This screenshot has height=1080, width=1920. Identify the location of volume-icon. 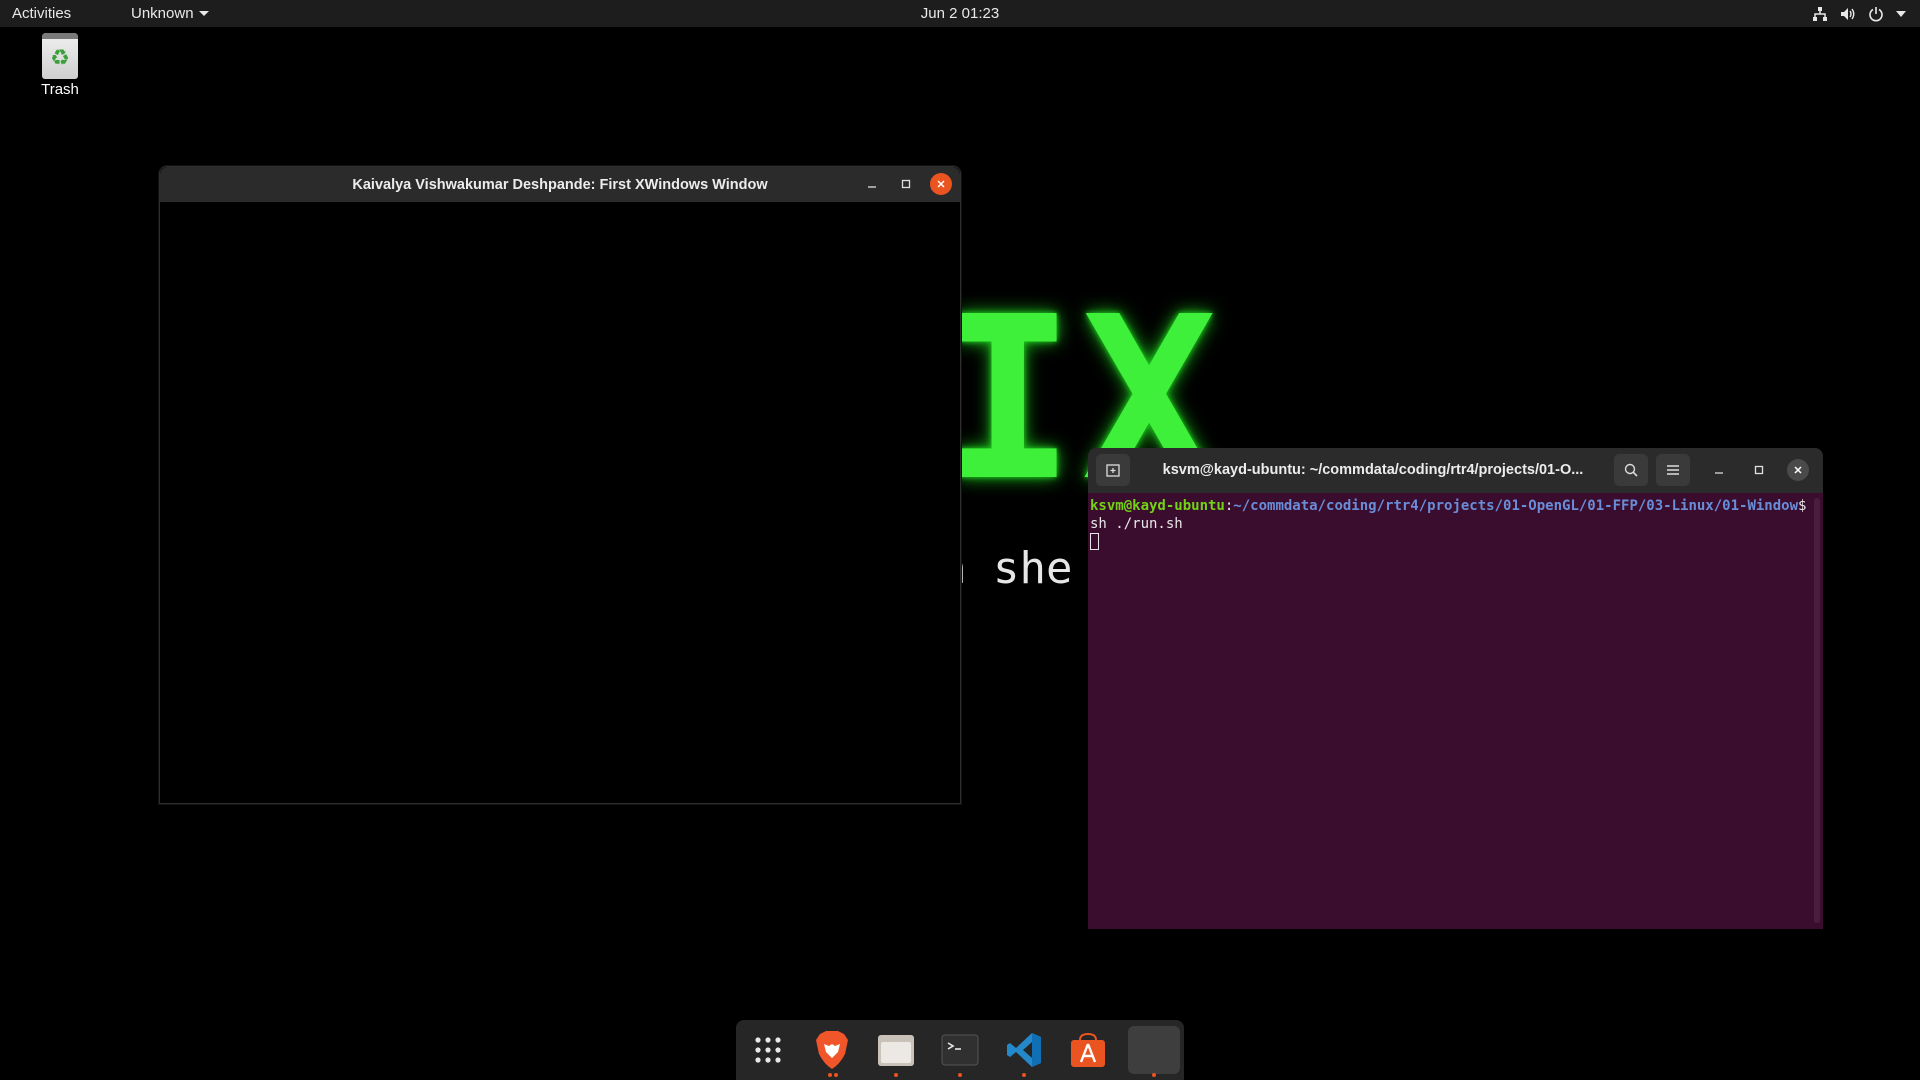
(1848, 14).